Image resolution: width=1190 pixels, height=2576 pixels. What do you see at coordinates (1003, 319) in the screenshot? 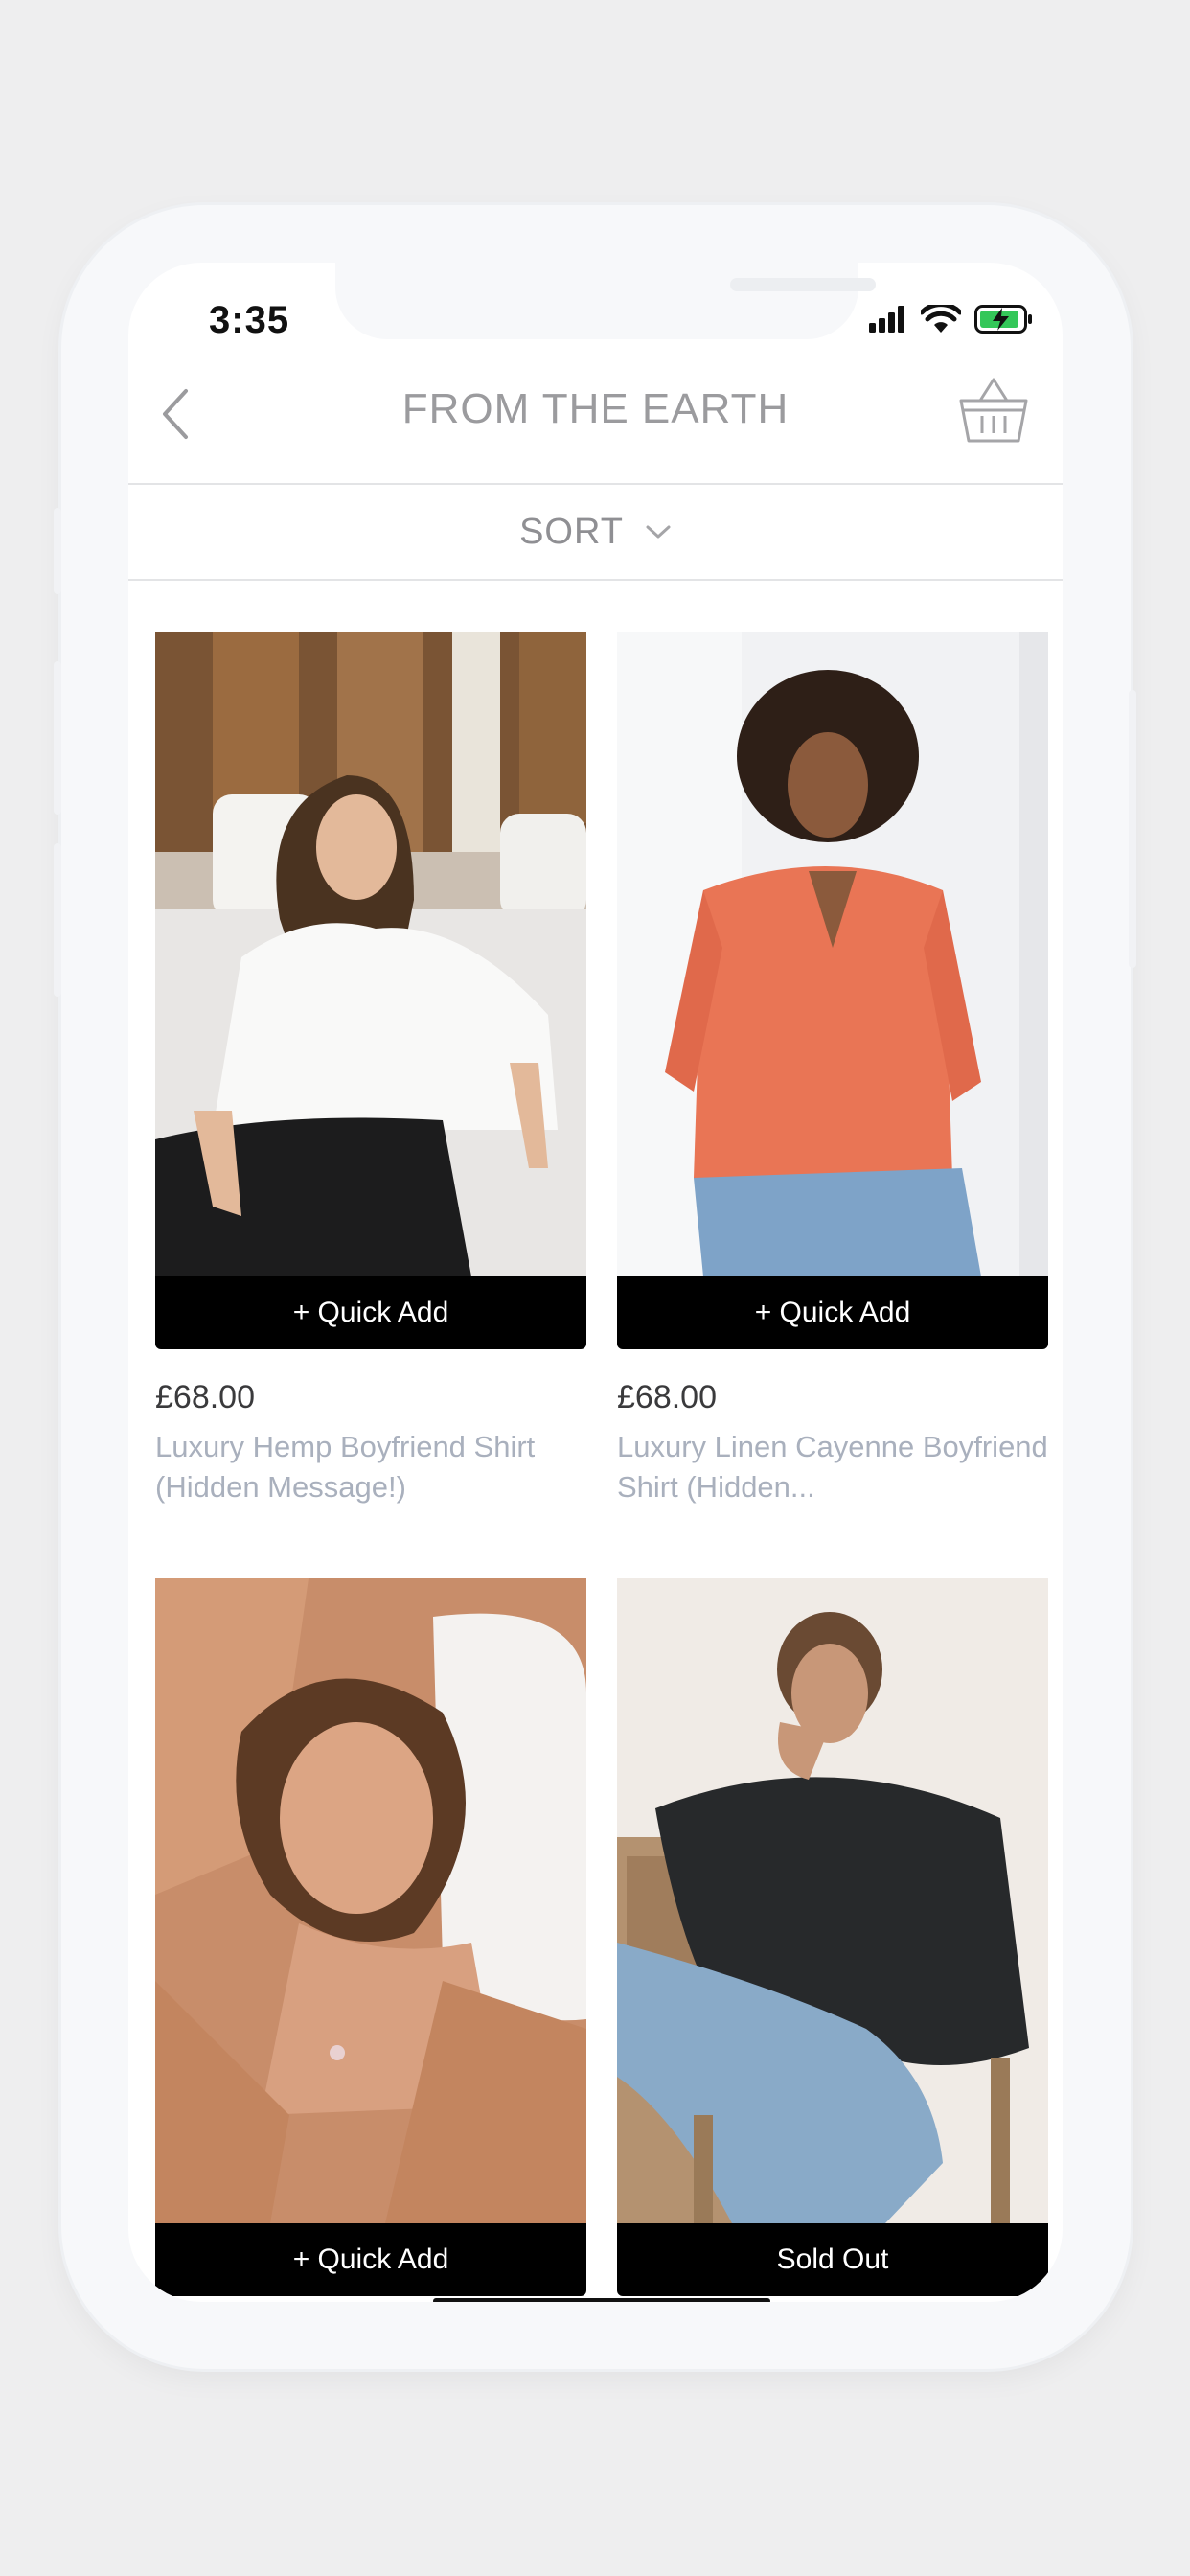
I see `battery-charging-icon` at bounding box center [1003, 319].